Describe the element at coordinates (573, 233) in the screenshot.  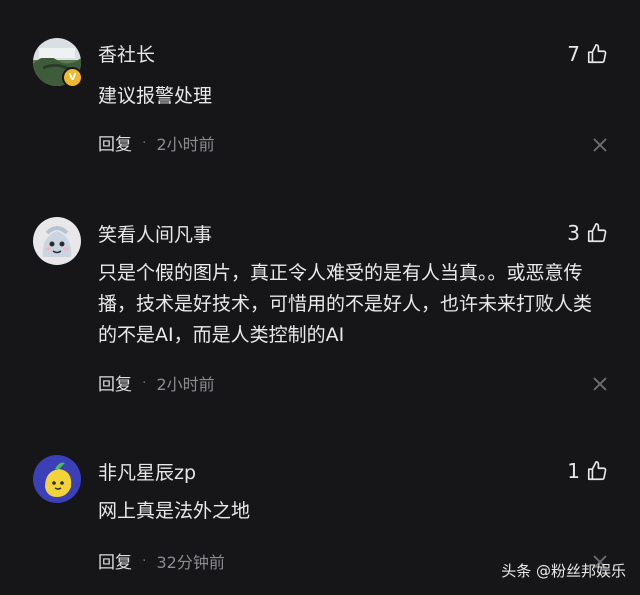
I see `like-count: 3` at that location.